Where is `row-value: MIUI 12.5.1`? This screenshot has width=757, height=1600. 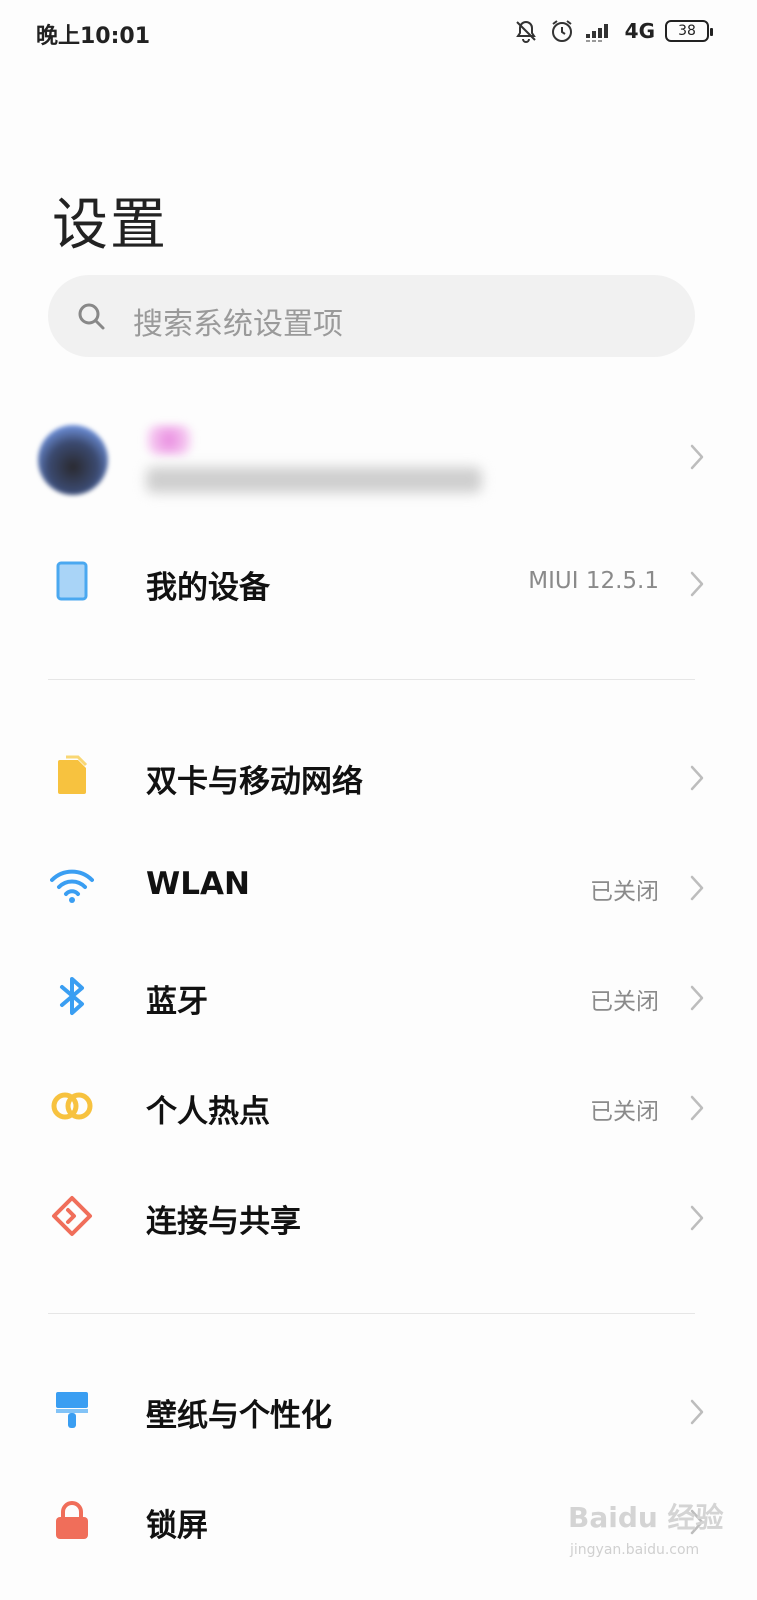
row-value: MIUI 12.5.1 is located at coordinates (593, 581).